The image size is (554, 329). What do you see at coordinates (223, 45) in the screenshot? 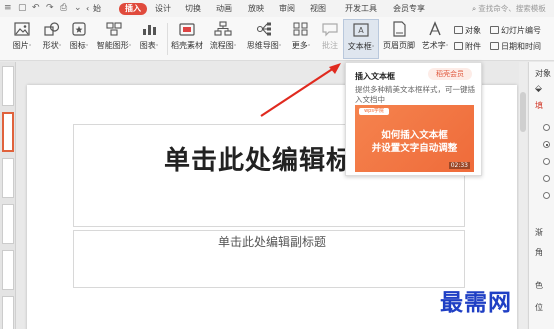
I see `flowchart-label: 流程图·` at bounding box center [223, 45].